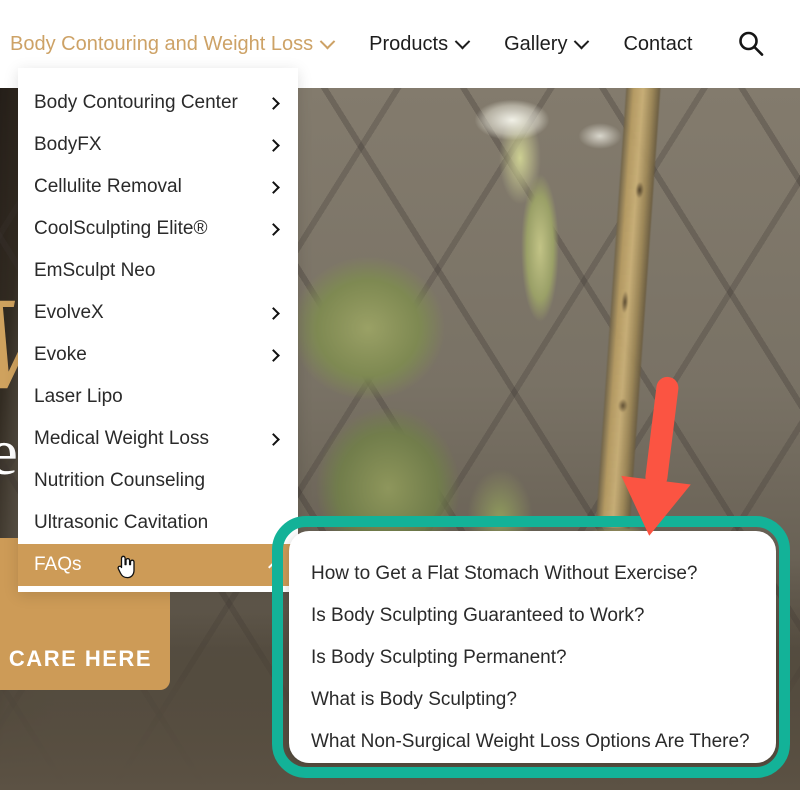 This screenshot has width=800, height=790. I want to click on nav-item-body-contouring: Body Contouring and Weight Loss, so click(173, 44).